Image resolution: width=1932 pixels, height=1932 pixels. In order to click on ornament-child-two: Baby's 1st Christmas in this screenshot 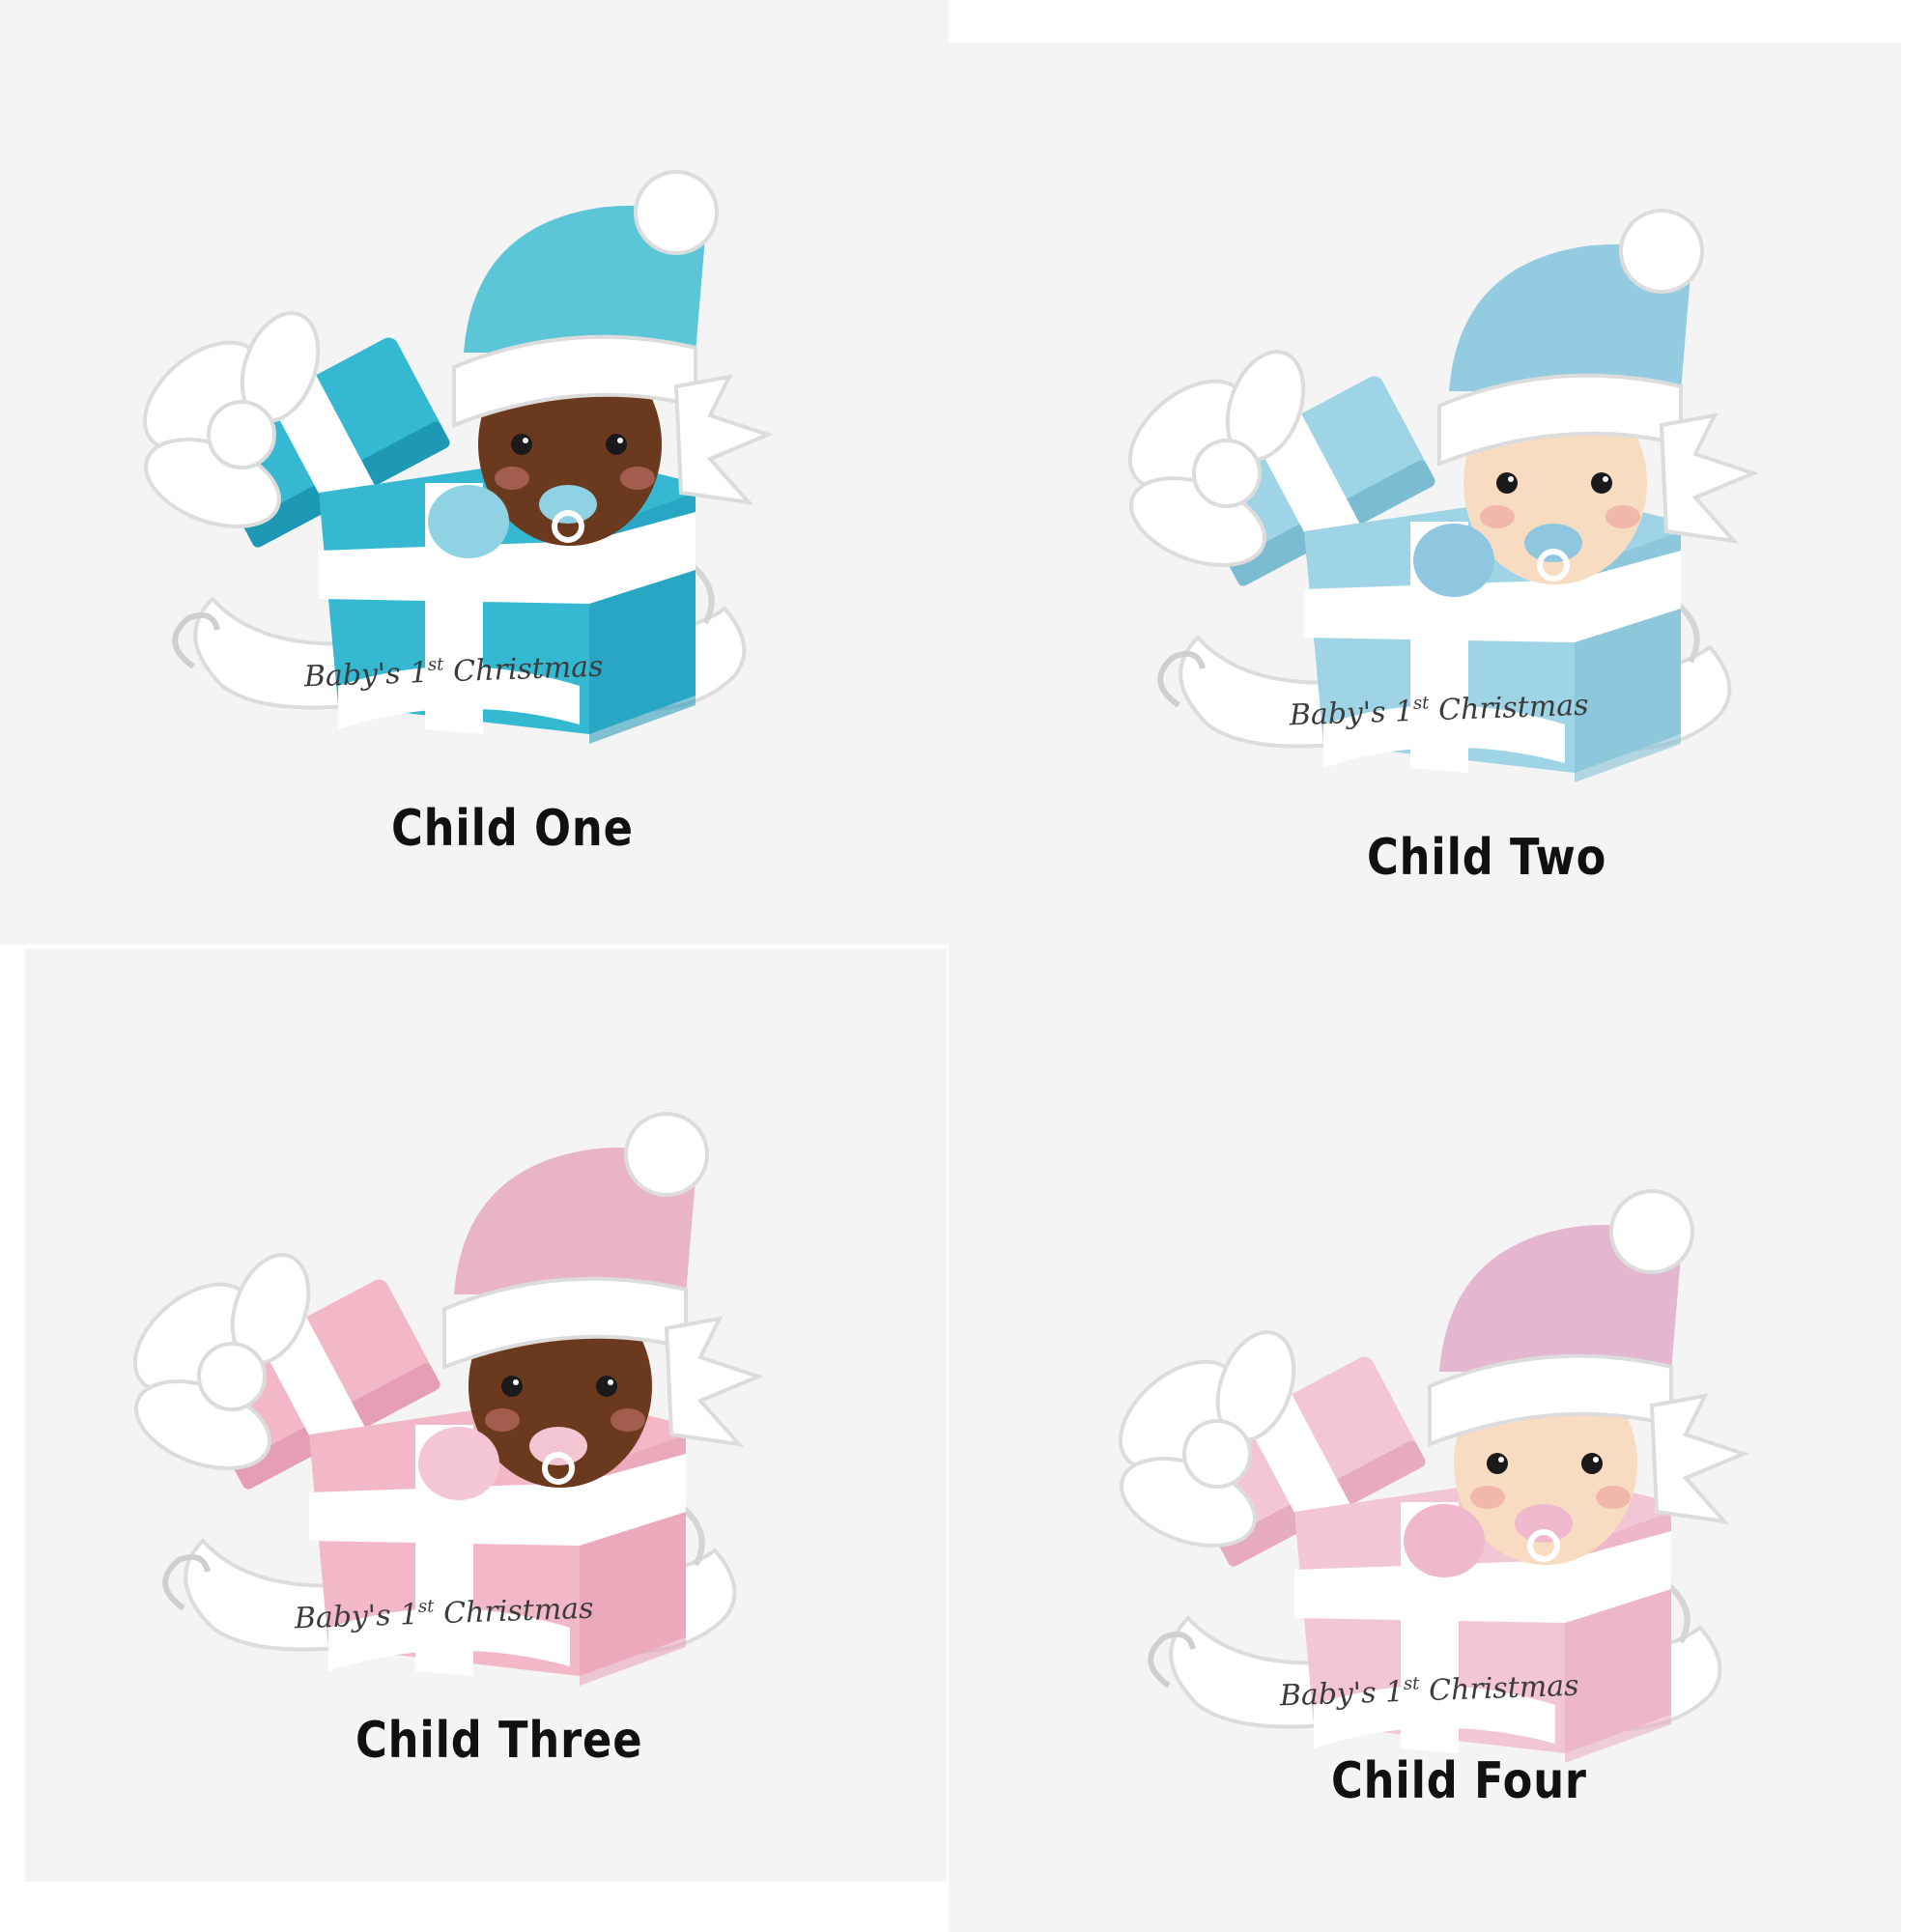, I will do `click(1439, 493)`.